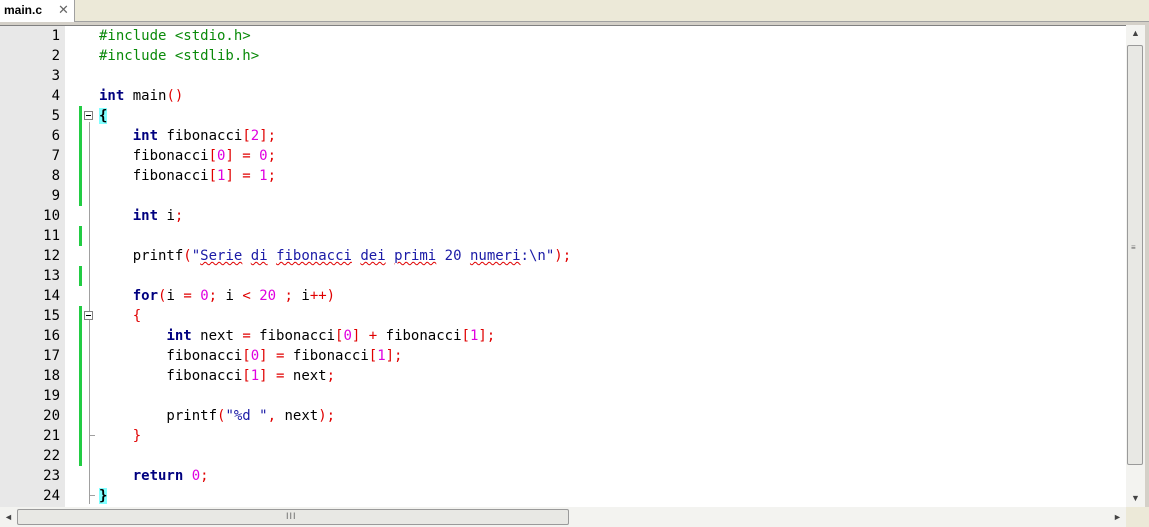  What do you see at coordinates (276, 356) in the screenshot?
I see `code-token: ] =` at bounding box center [276, 356].